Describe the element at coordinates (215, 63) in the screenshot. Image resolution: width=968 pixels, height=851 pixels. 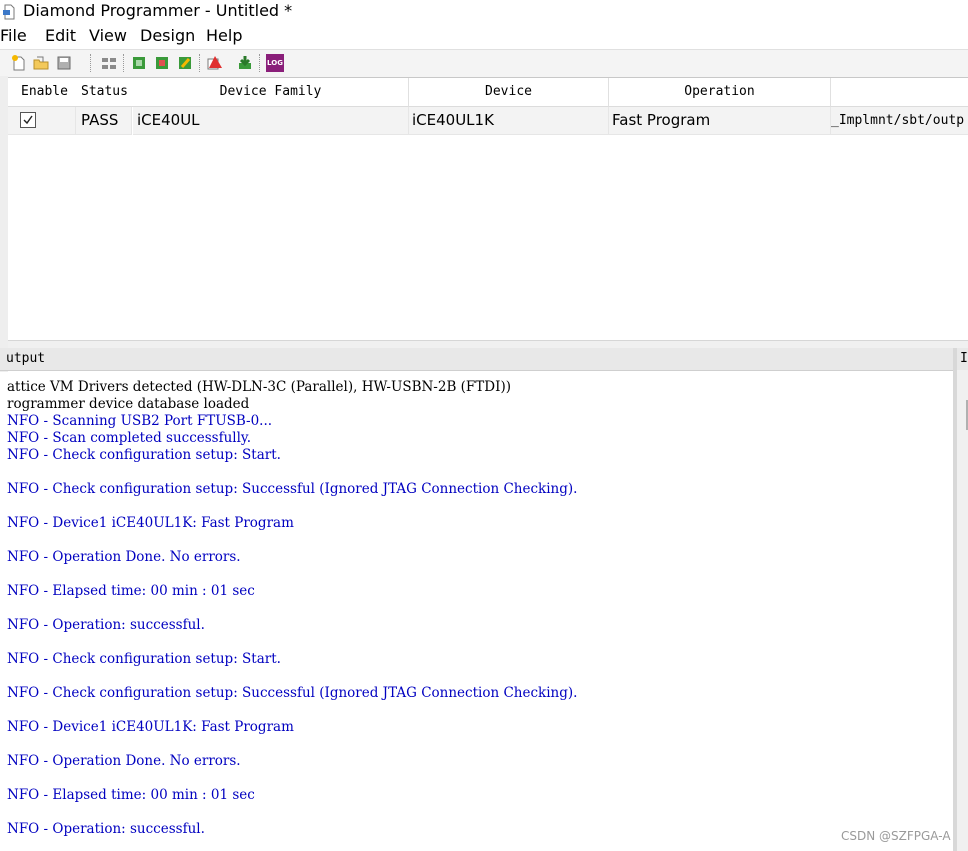
I see `device-properties-icon` at that location.